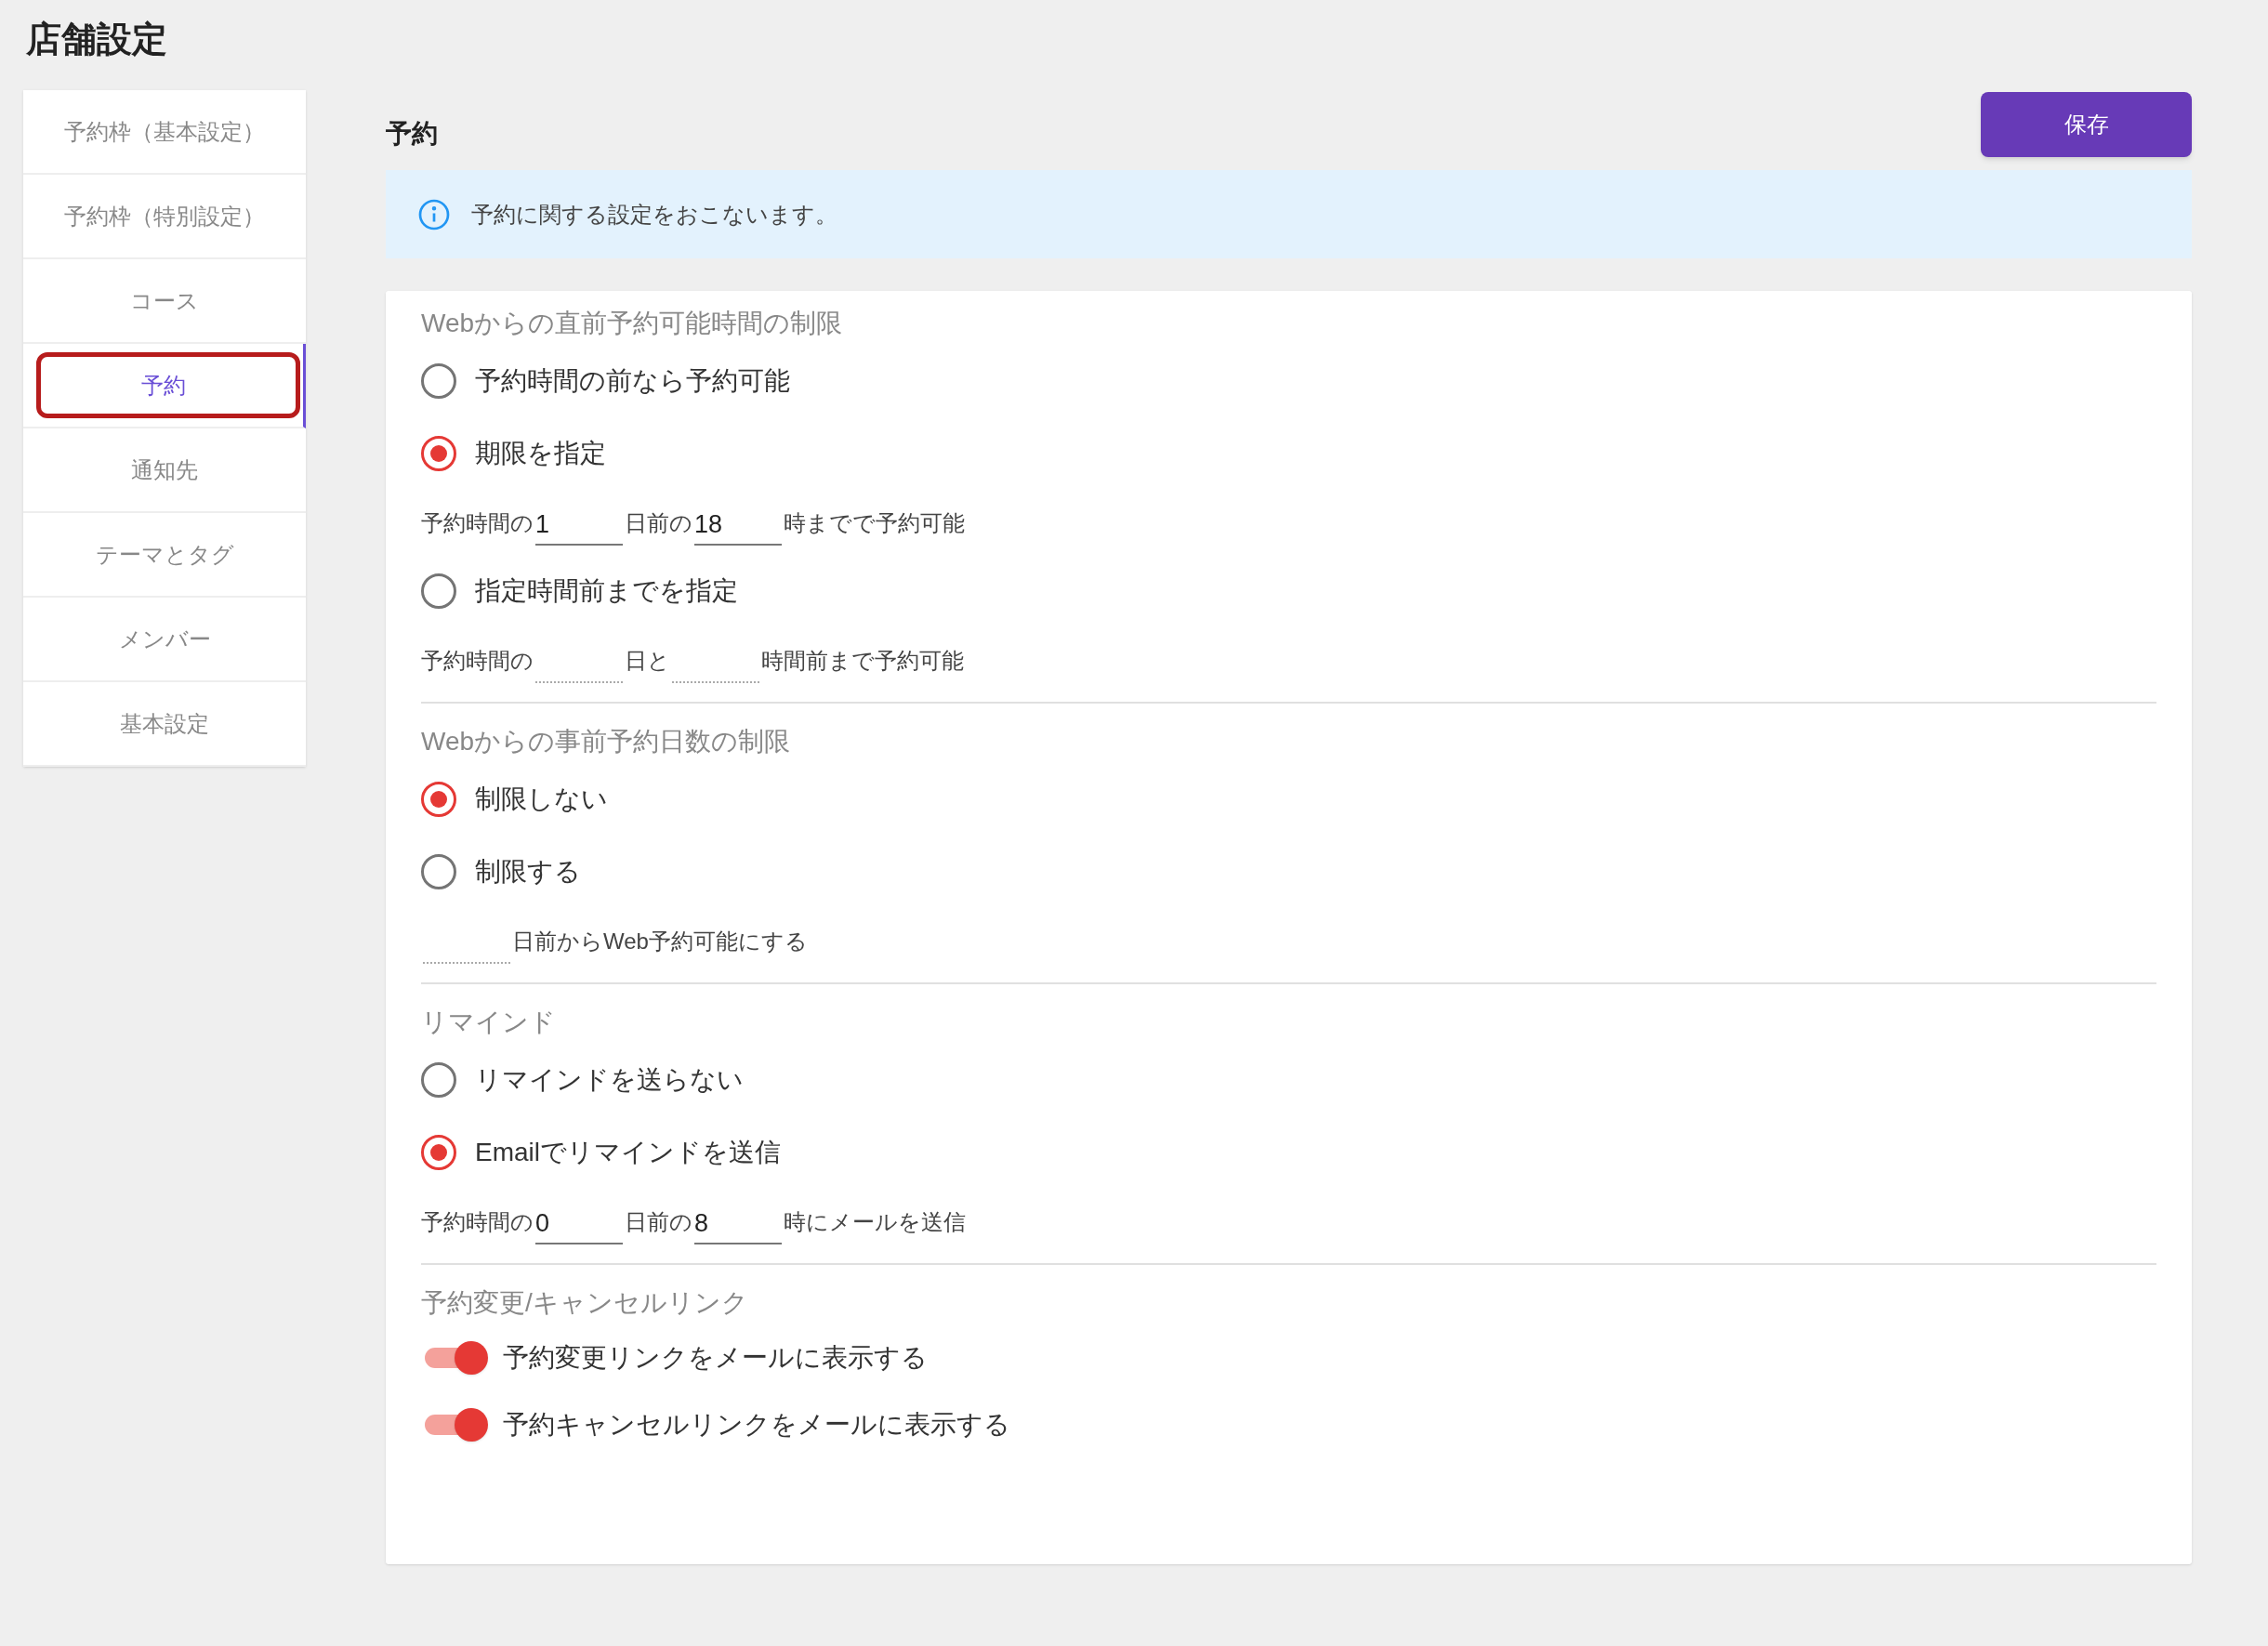  Describe the element at coordinates (541, 799) in the screenshot. I see `radio-label: 制限しない` at that location.